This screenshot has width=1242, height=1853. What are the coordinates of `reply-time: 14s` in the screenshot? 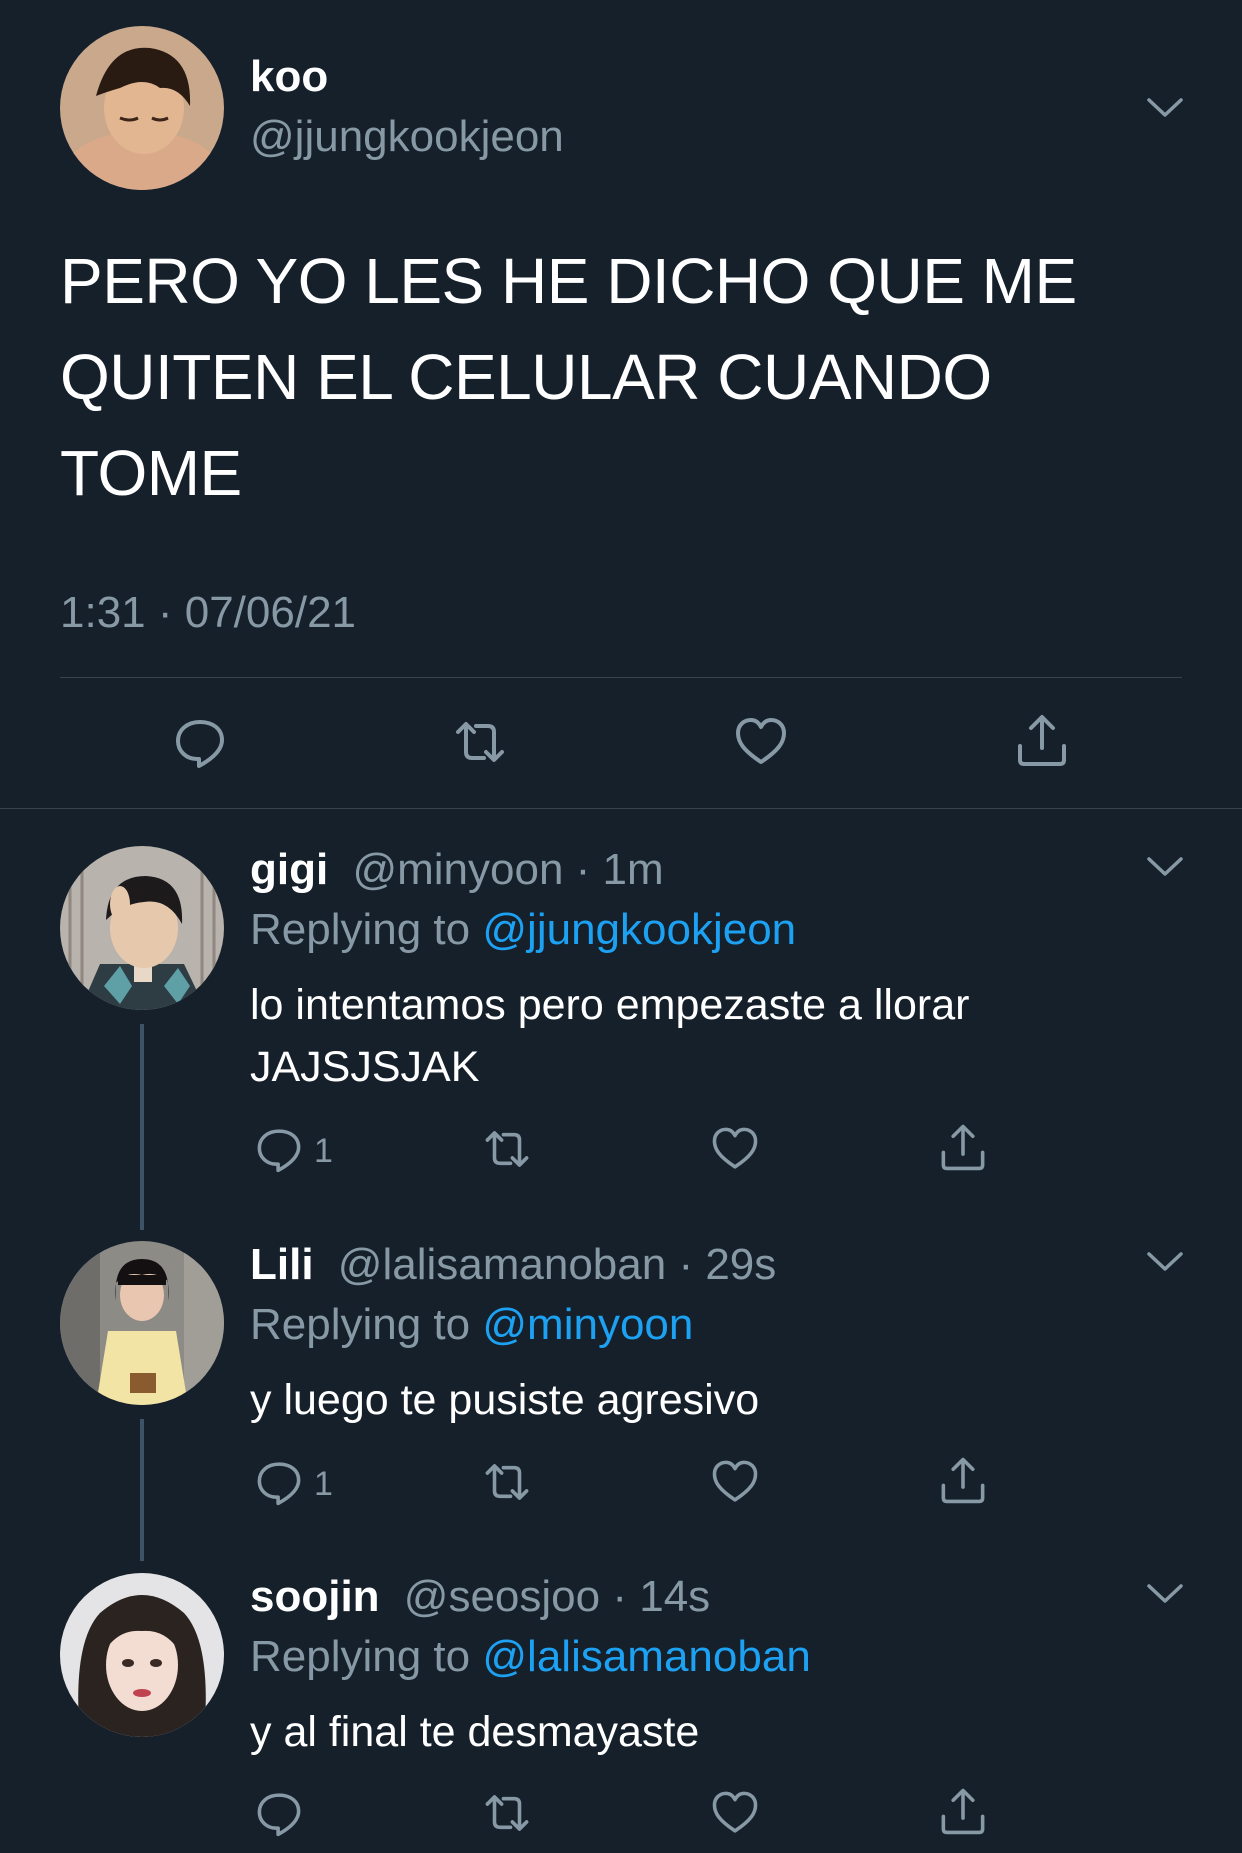 It's located at (674, 1596).